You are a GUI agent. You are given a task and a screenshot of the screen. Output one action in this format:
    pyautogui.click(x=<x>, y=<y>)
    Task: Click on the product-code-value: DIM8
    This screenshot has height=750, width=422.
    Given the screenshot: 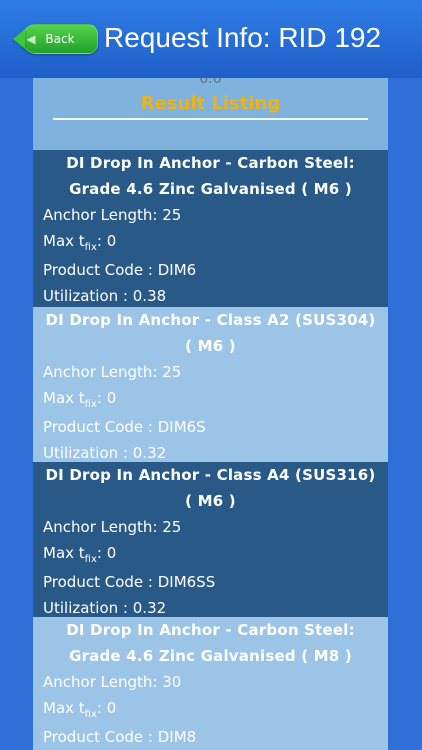 What is the action you would take?
    pyautogui.click(x=177, y=737)
    